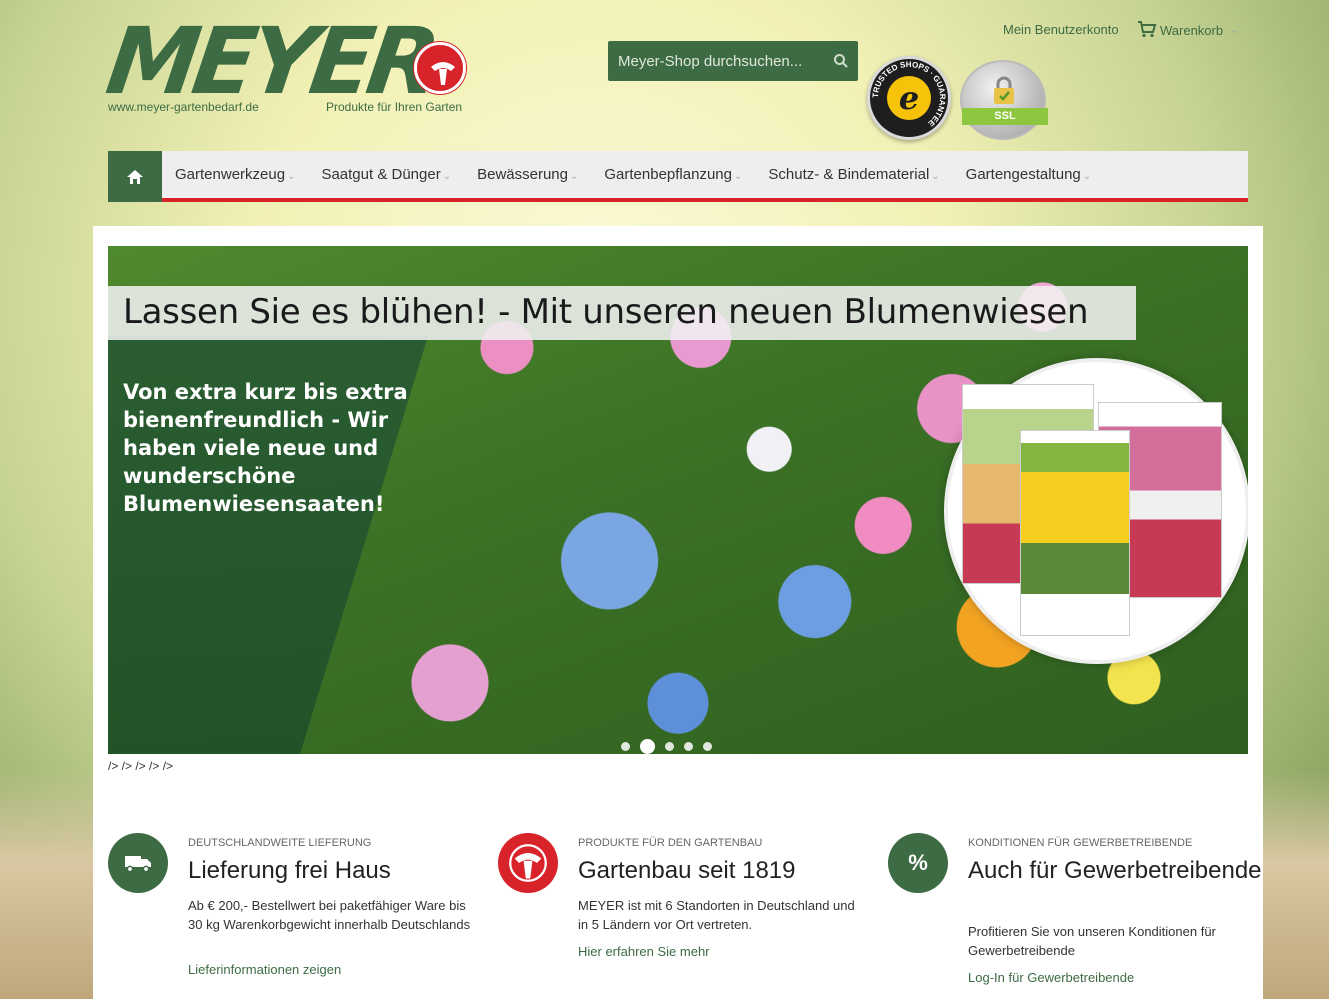 This screenshot has width=1329, height=999. Describe the element at coordinates (841, 61) in the screenshot. I see `search-icon` at that location.